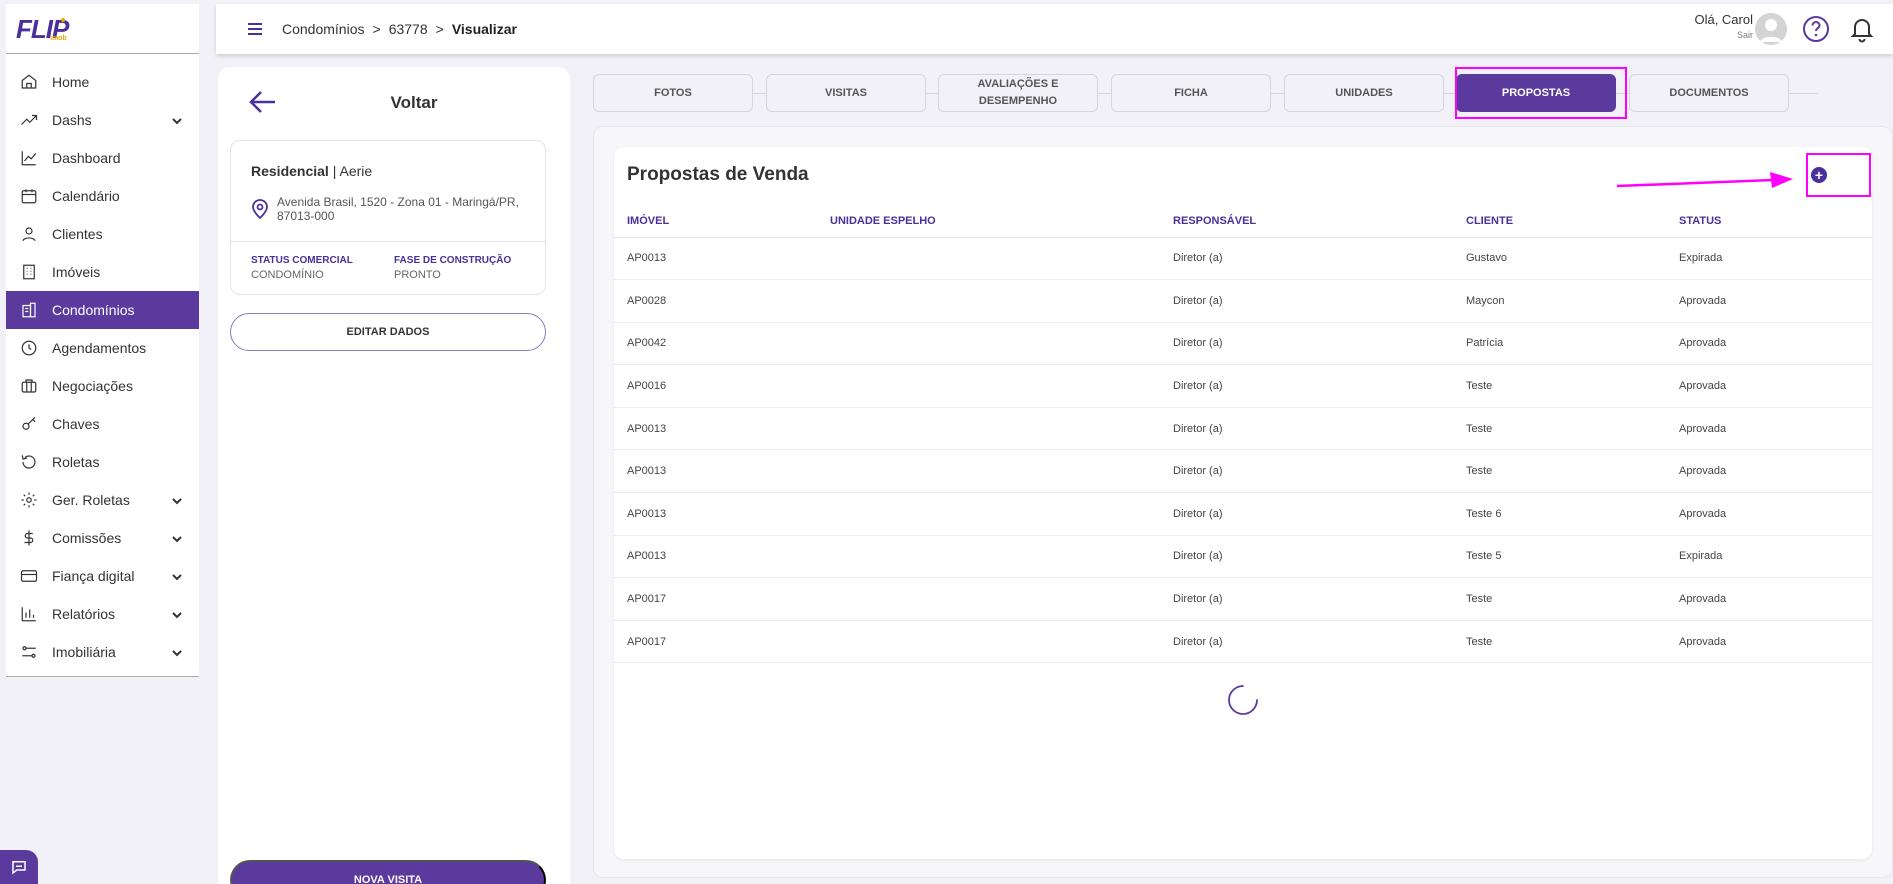 This screenshot has height=884, width=1893. I want to click on logo-dot, so click(63, 20).